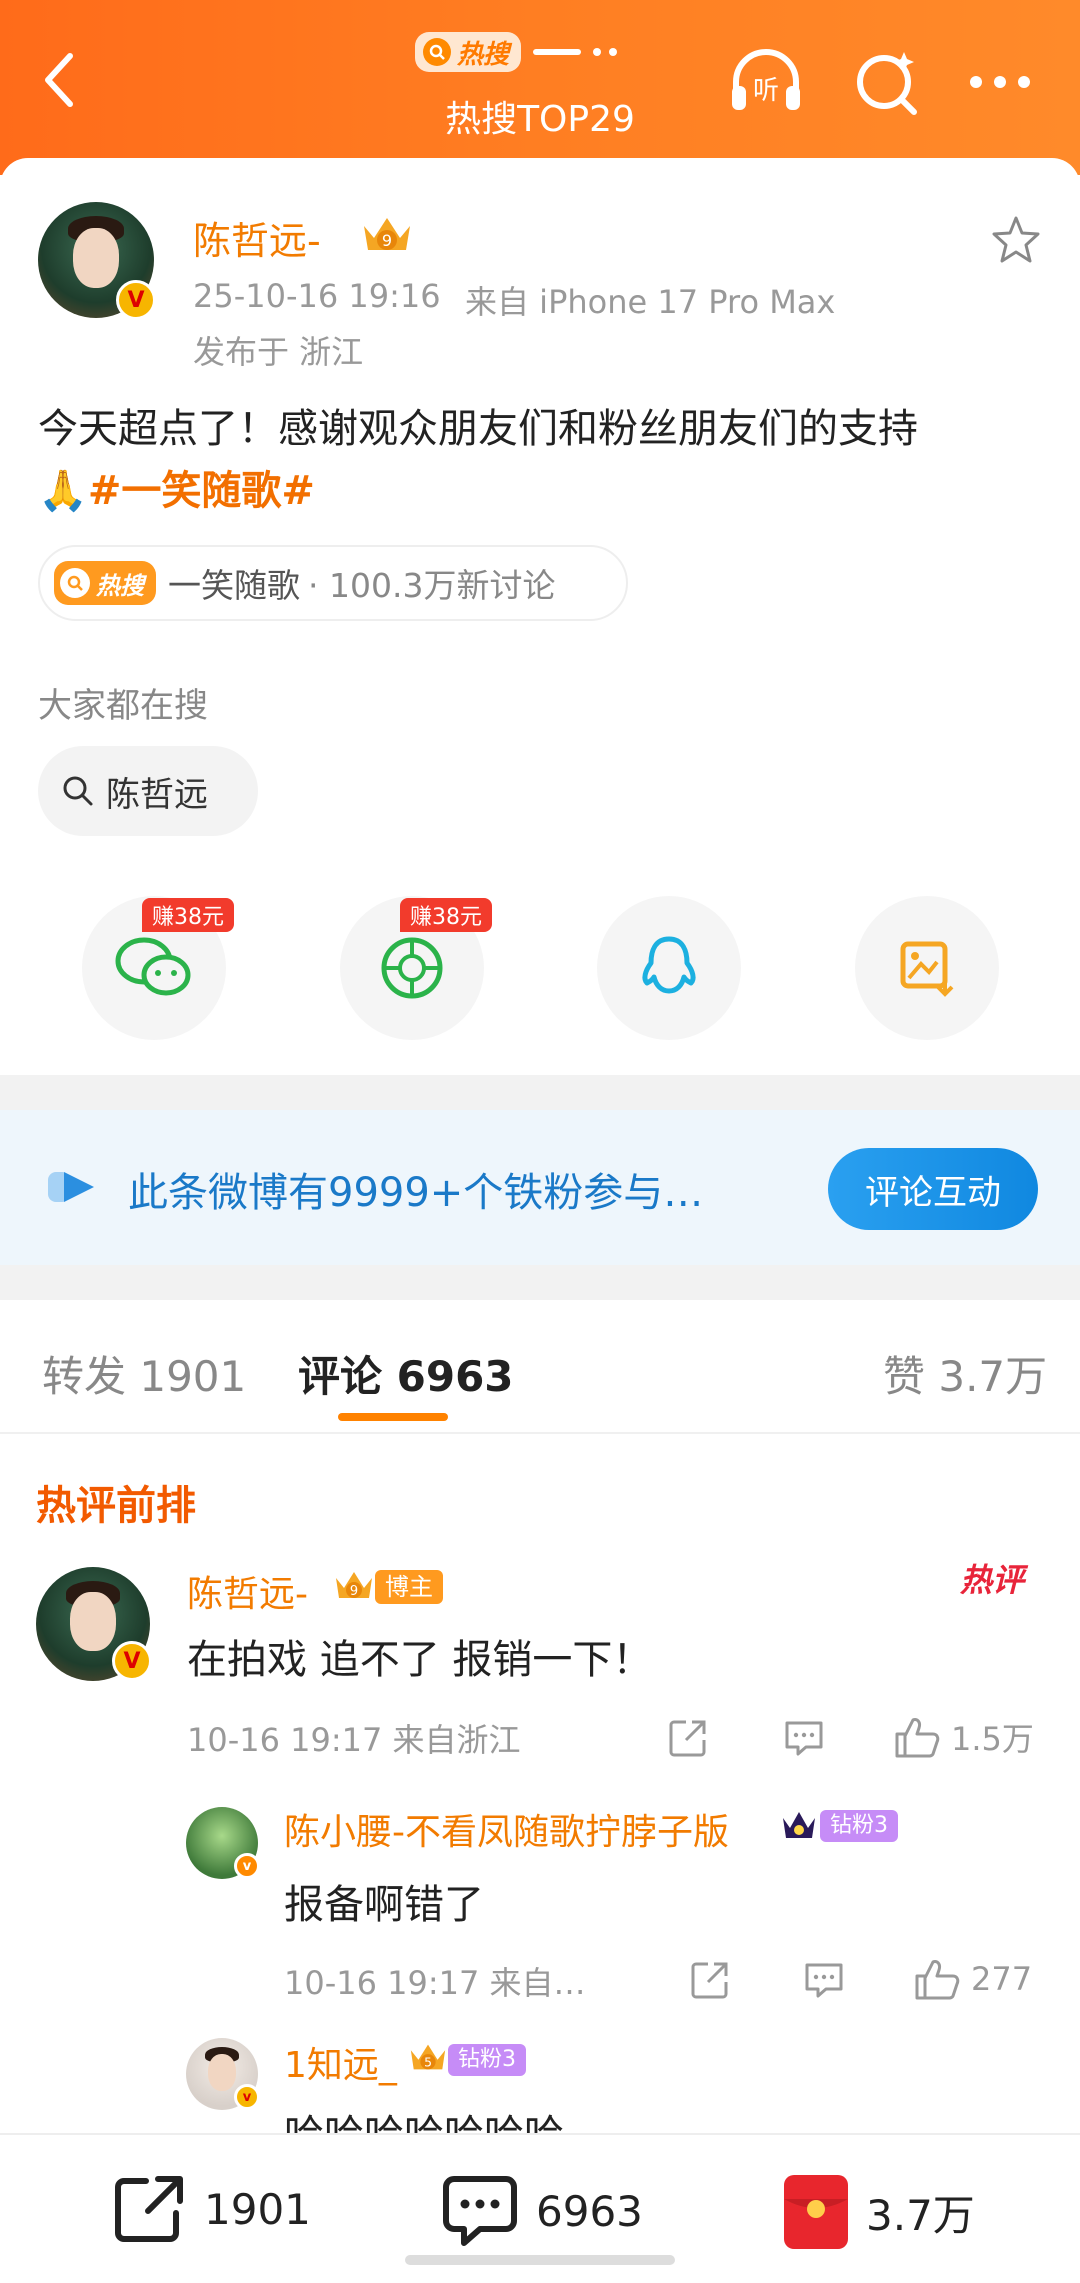  Describe the element at coordinates (589, 2211) in the screenshot. I see `comment-count: 6963` at that location.